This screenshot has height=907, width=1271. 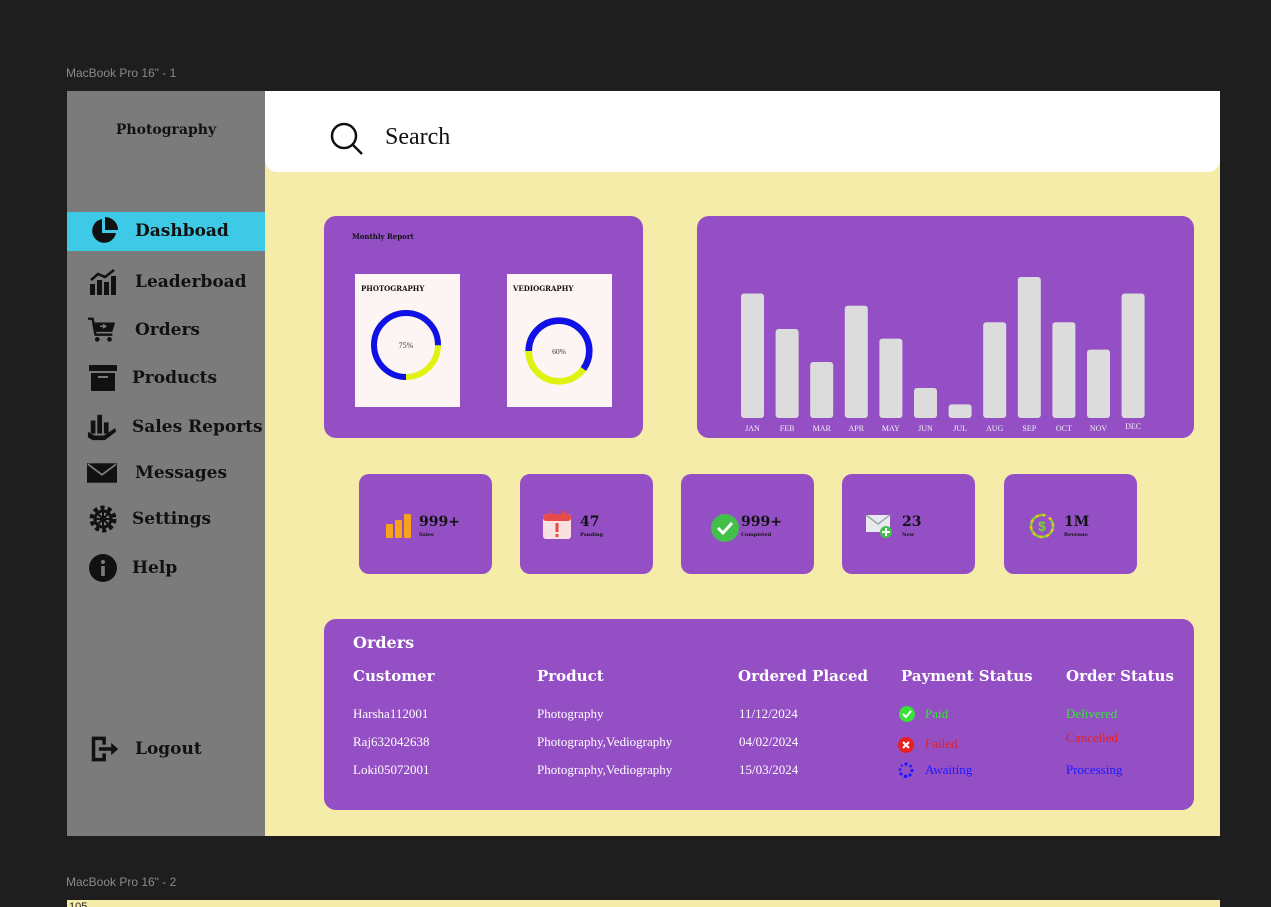 I want to click on bar-feb, so click(x=787, y=373).